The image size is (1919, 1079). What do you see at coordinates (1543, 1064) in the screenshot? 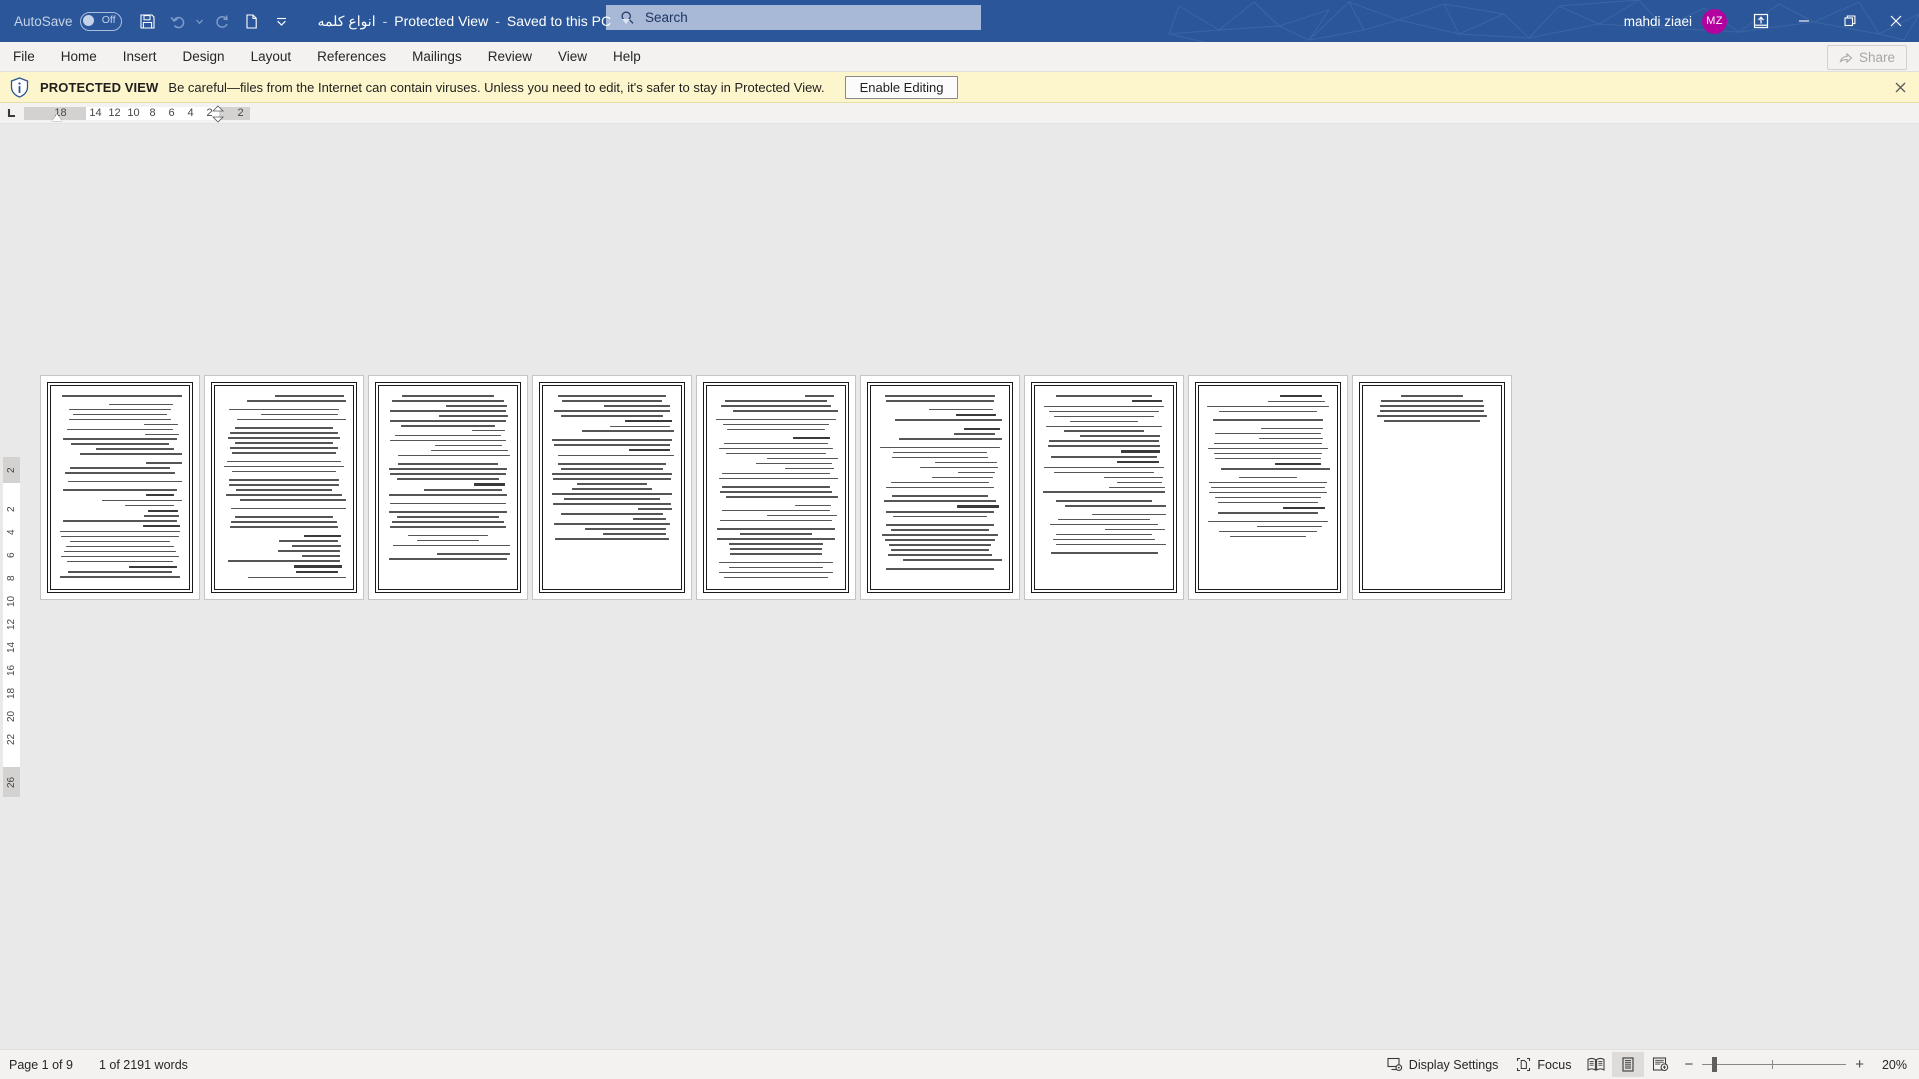
I see `focus-button: Focus` at bounding box center [1543, 1064].